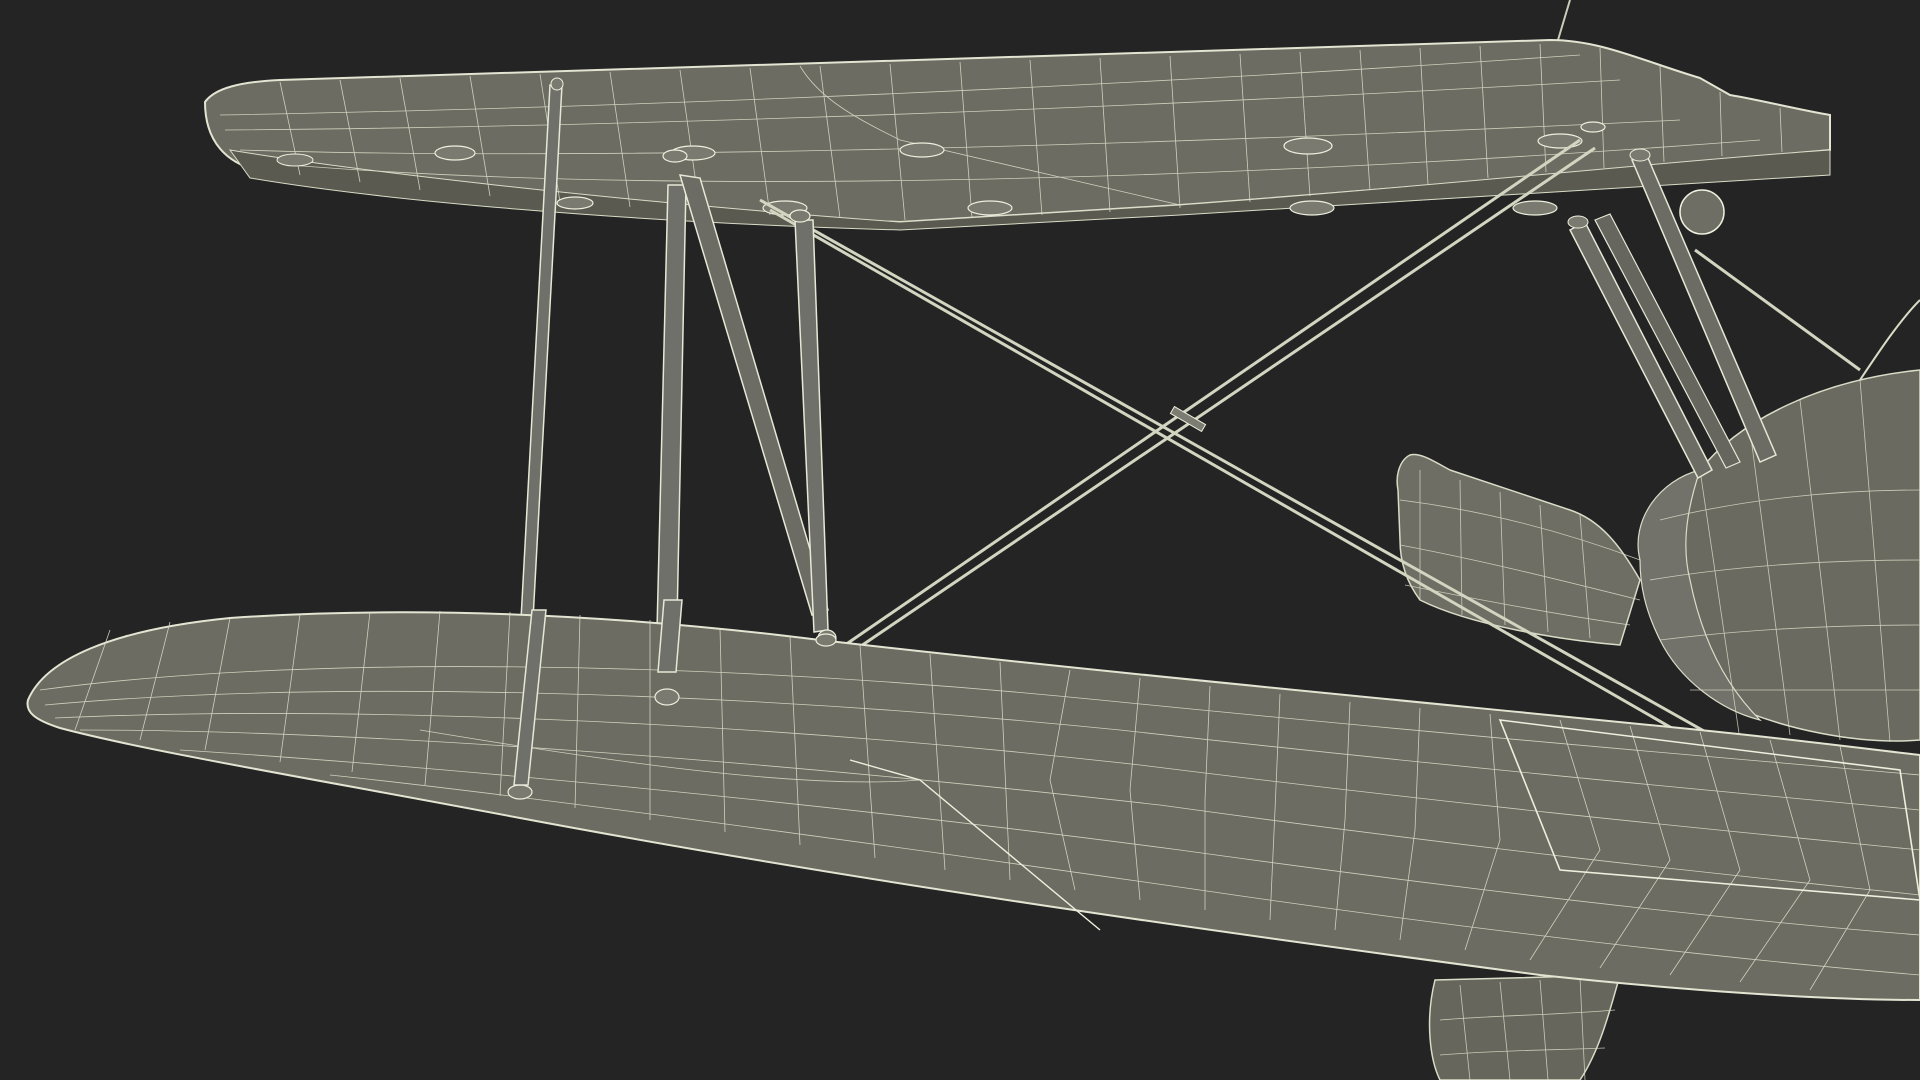  What do you see at coordinates (1702, 212) in the screenshot?
I see `round-fitting` at bounding box center [1702, 212].